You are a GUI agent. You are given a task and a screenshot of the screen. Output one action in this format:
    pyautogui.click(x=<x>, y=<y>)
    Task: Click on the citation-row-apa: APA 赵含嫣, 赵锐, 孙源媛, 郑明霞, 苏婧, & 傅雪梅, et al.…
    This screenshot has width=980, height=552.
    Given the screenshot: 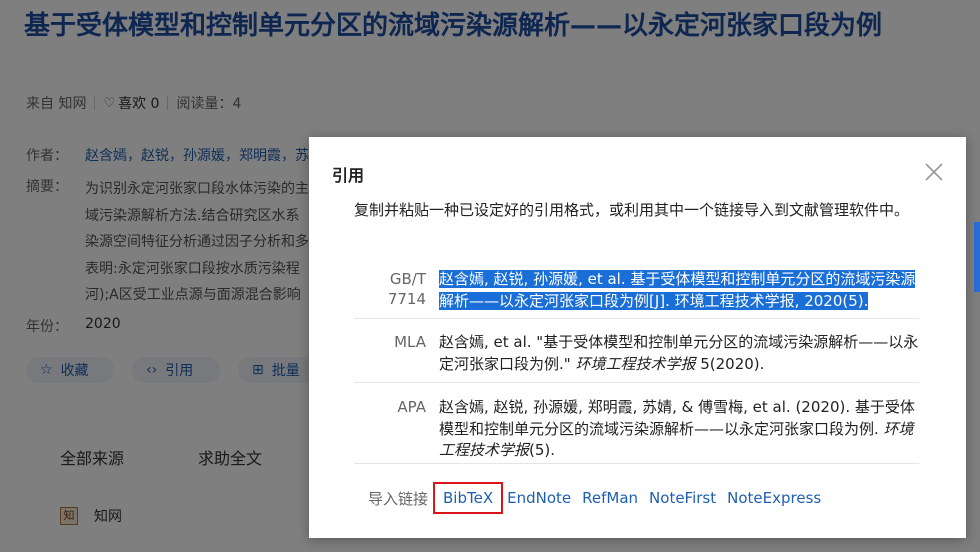 What is the action you would take?
    pyautogui.click(x=636, y=423)
    